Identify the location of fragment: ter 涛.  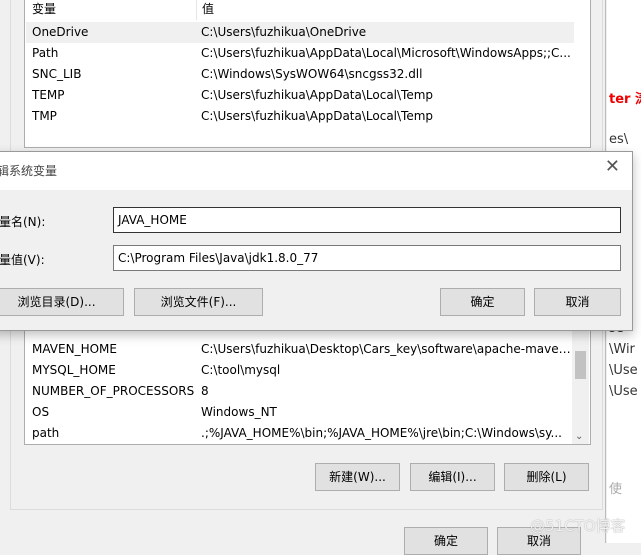
(625, 99).